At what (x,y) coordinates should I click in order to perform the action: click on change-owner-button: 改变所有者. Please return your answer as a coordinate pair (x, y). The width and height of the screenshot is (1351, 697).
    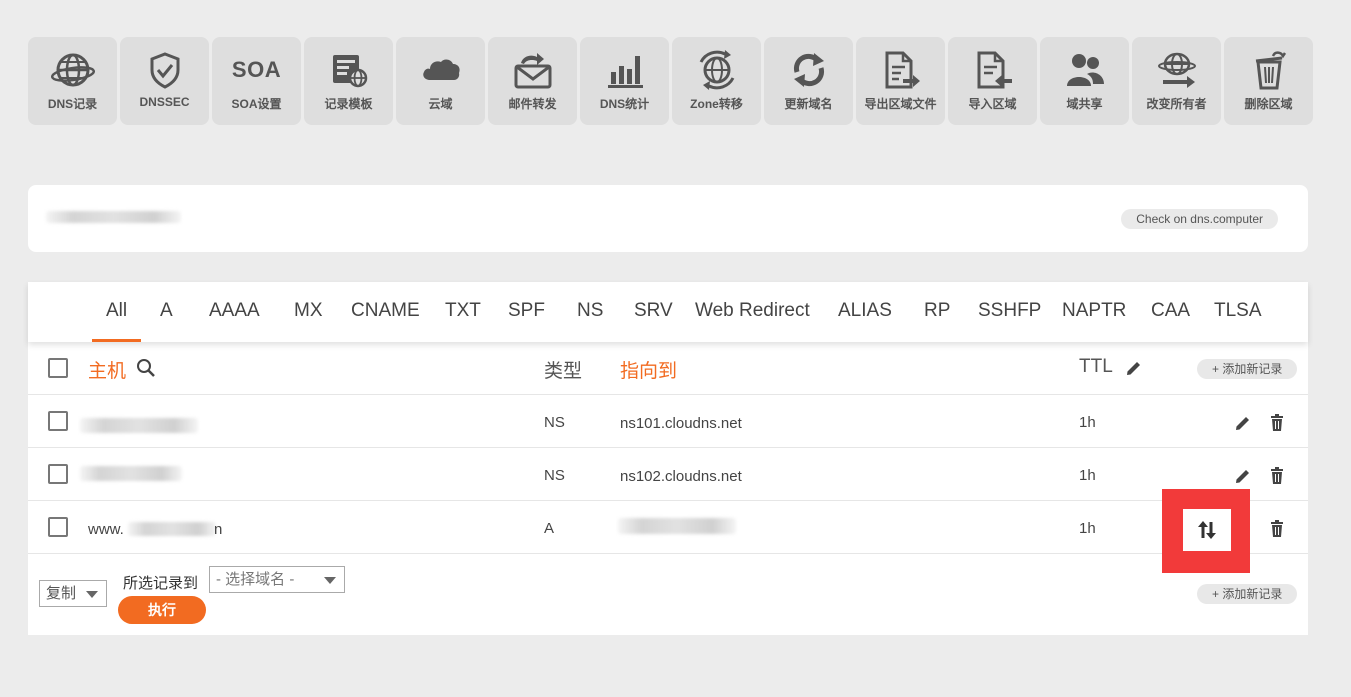
    Looking at the image, I should click on (1176, 81).